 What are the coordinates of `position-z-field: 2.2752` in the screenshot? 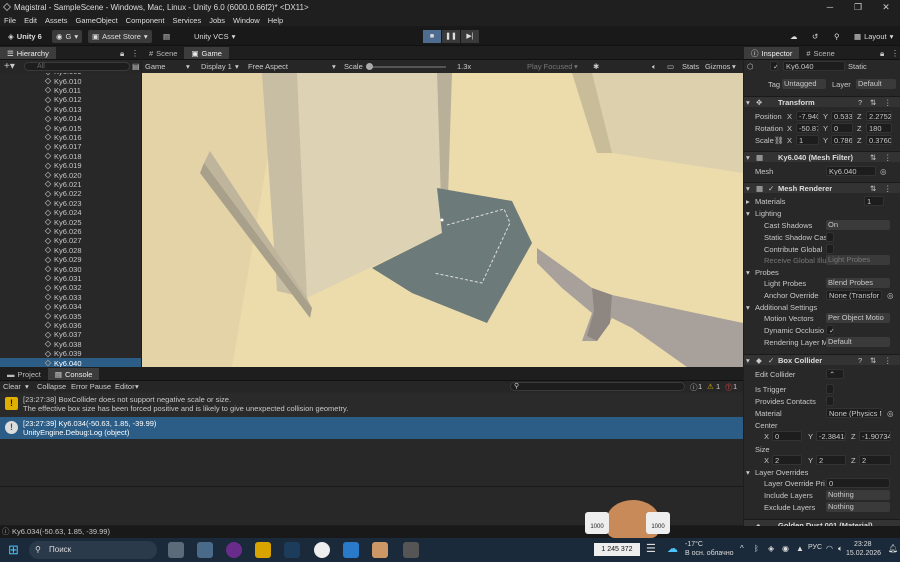 It's located at (879, 116).